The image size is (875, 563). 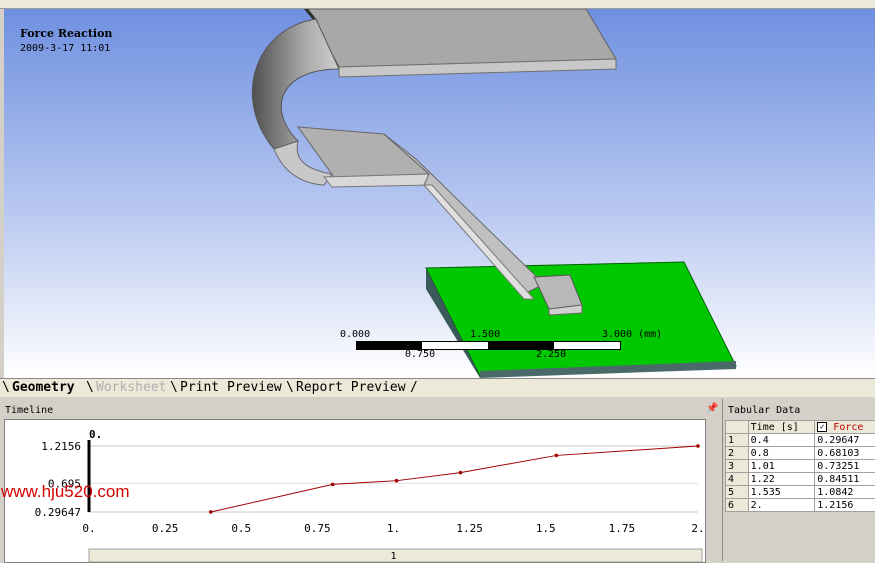 I want to click on table-row: 41.220.84511, so click(x=800, y=479).